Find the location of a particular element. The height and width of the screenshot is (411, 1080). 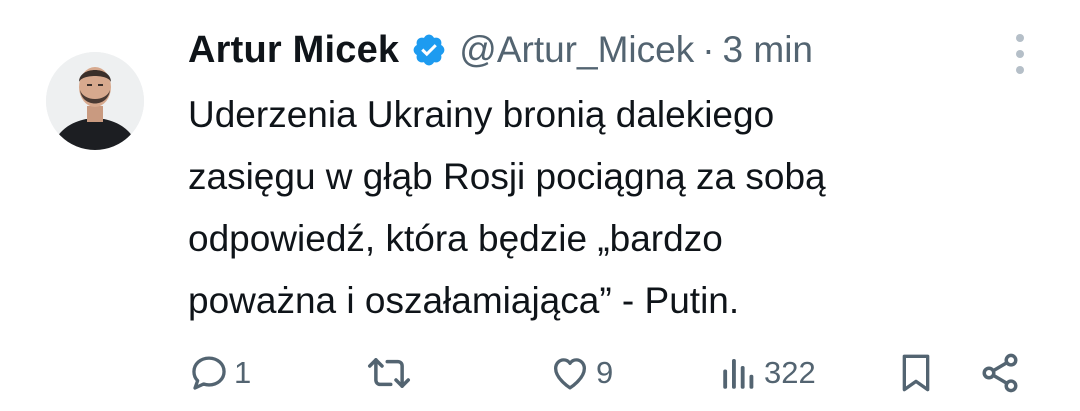

tweet-text-line: Uderzenia Ukrainy bronią dalekiego is located at coordinates (481, 114).